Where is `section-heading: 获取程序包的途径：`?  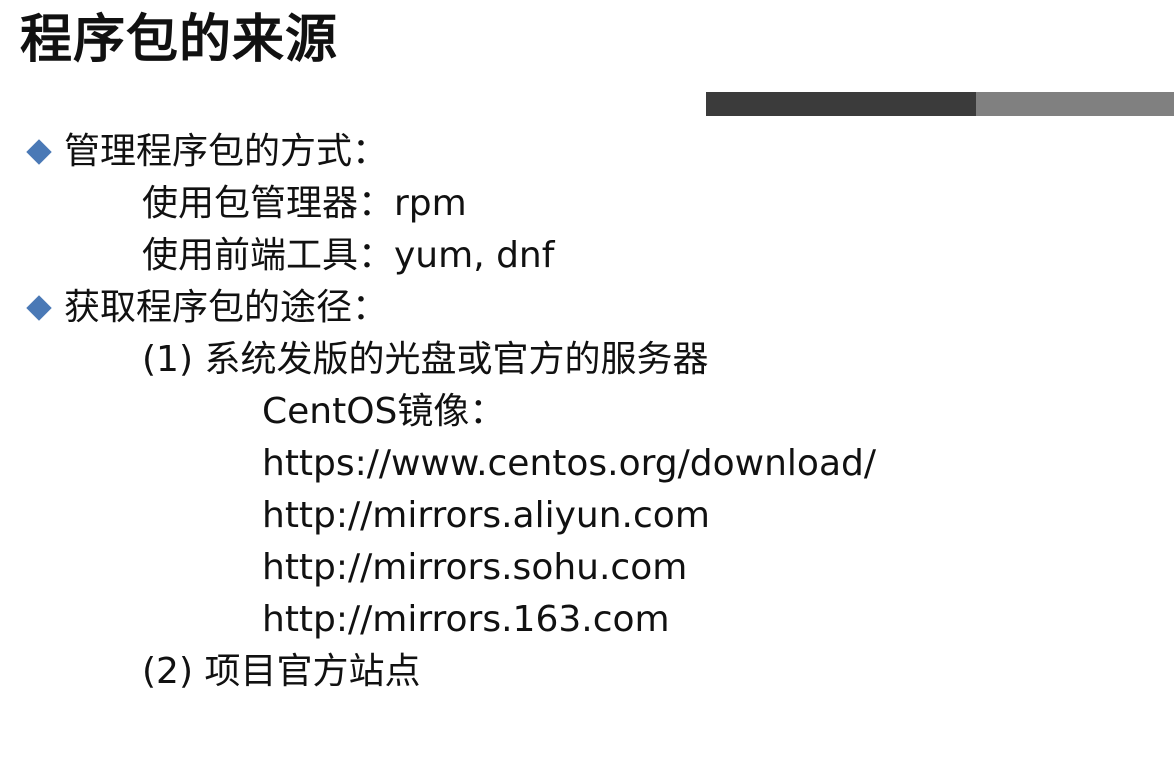
section-heading: 获取程序包的途径： is located at coordinates (226, 307).